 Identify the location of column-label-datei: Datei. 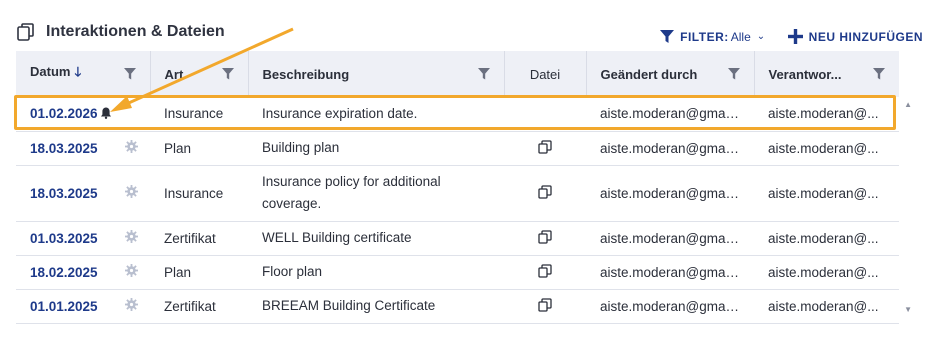
(545, 74).